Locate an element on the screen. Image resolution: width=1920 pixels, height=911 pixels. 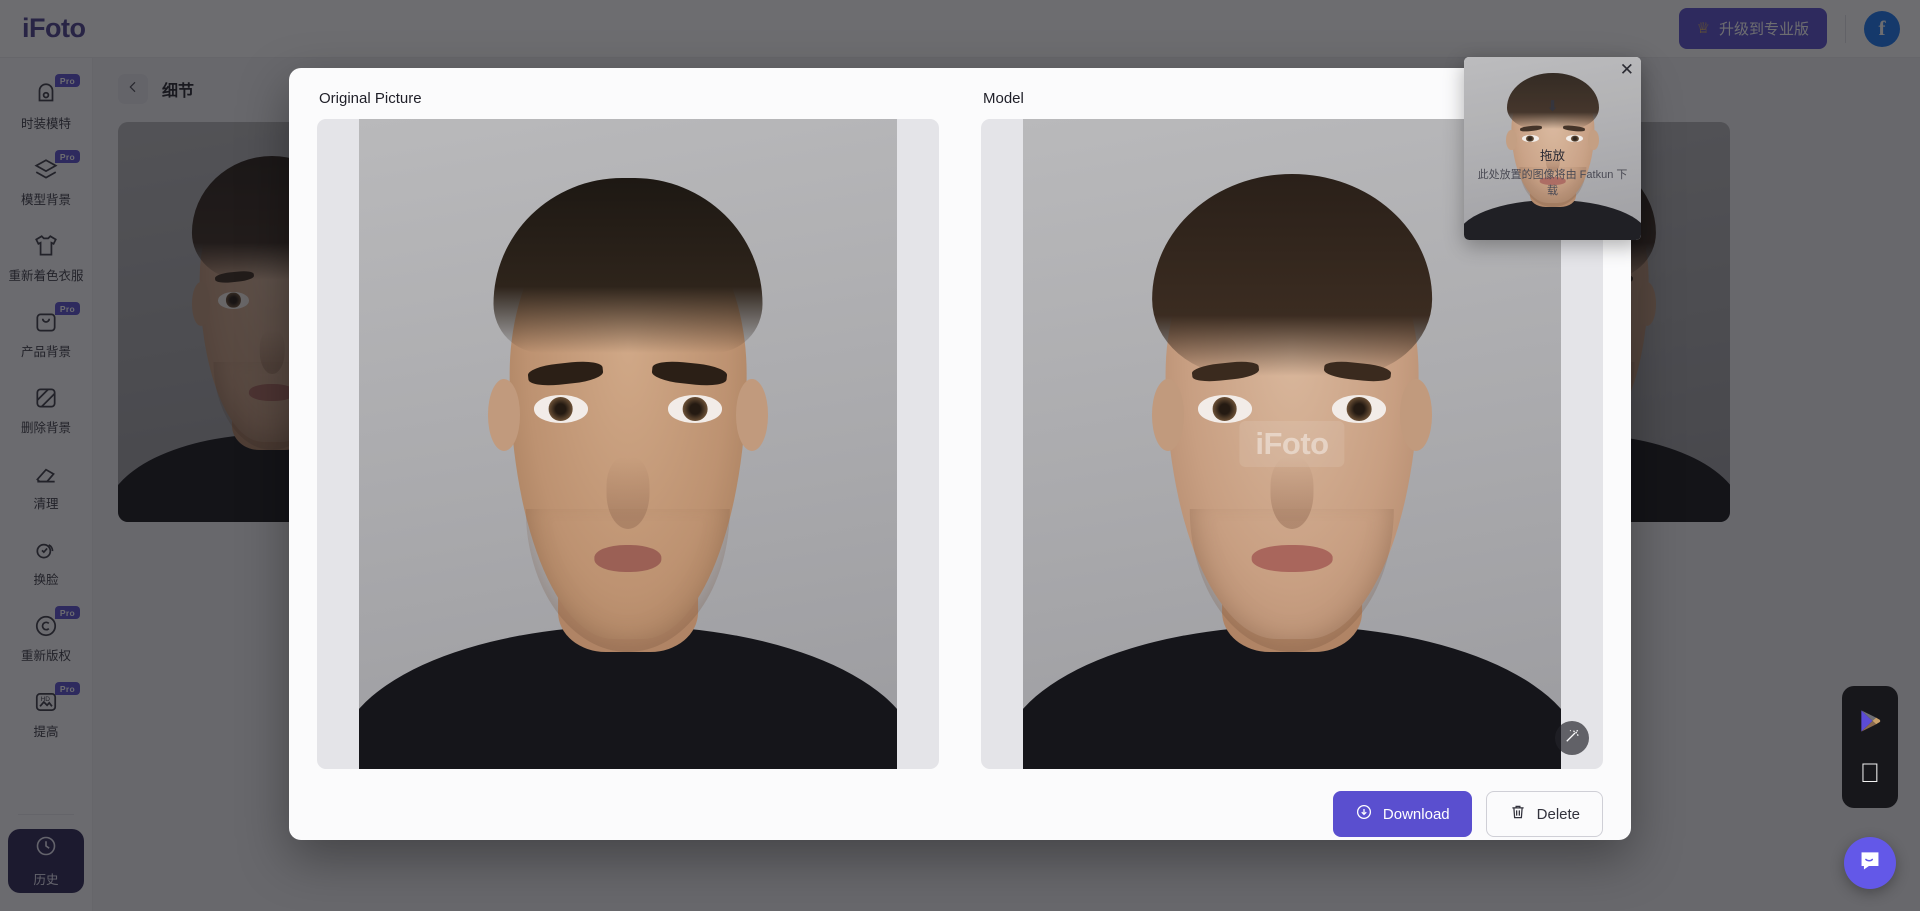
delete-button: Delete is located at coordinates (1544, 814).